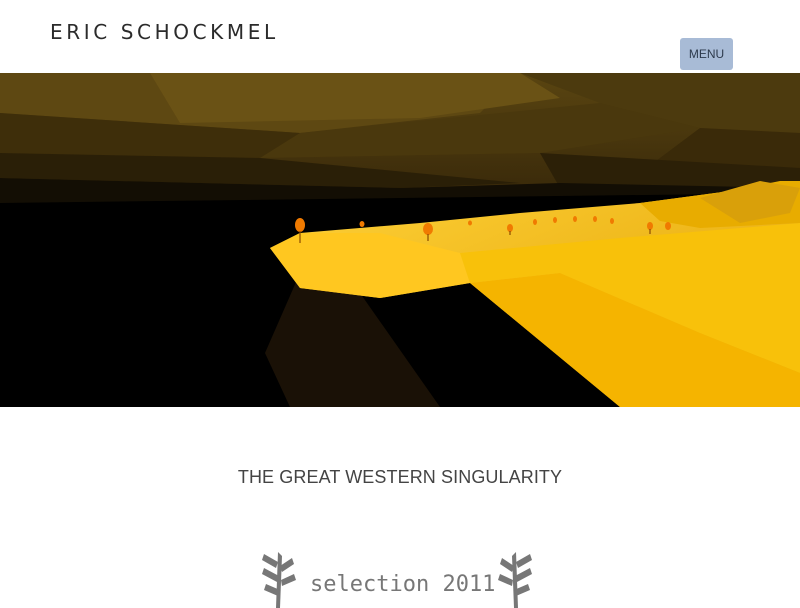  What do you see at coordinates (400, 36) in the screenshot?
I see `site-header: ERIC SCHOCKMEL MENU` at bounding box center [400, 36].